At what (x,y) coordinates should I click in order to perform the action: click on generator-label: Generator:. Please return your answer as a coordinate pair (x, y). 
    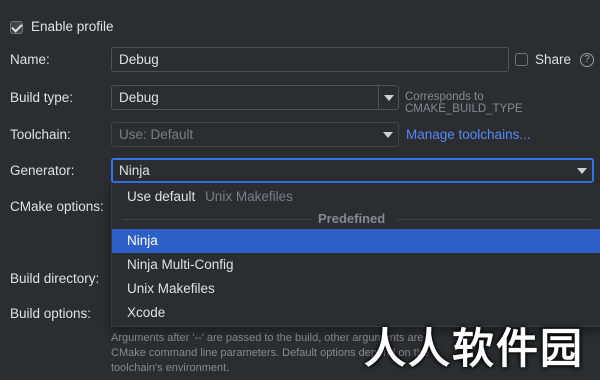
    Looking at the image, I should click on (42, 170).